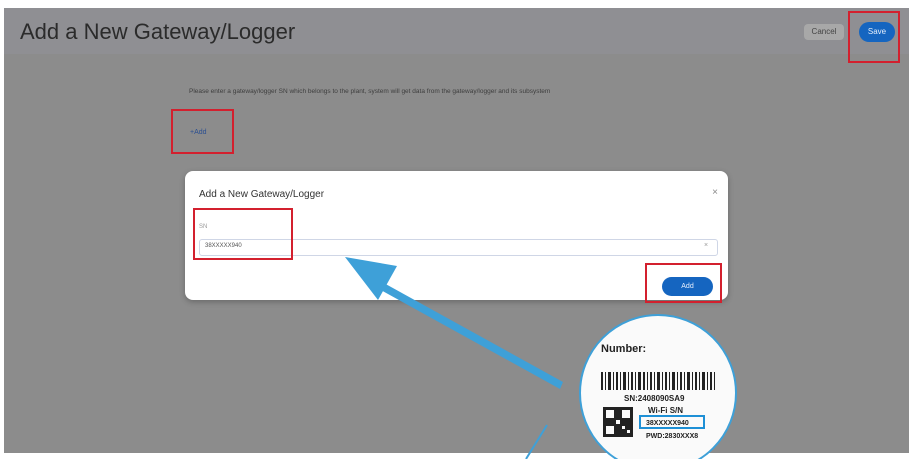  Describe the element at coordinates (454, 323) in the screenshot. I see `pointer-arrow` at that location.